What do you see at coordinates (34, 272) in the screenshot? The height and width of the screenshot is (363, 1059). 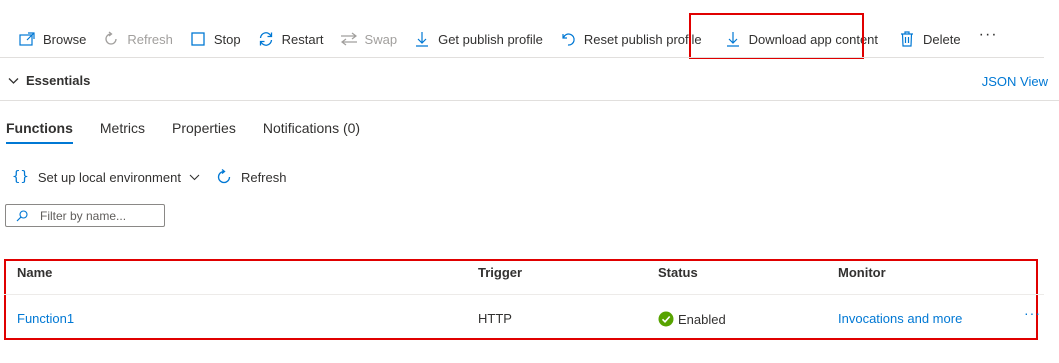 I see `column-header-name: Name` at bounding box center [34, 272].